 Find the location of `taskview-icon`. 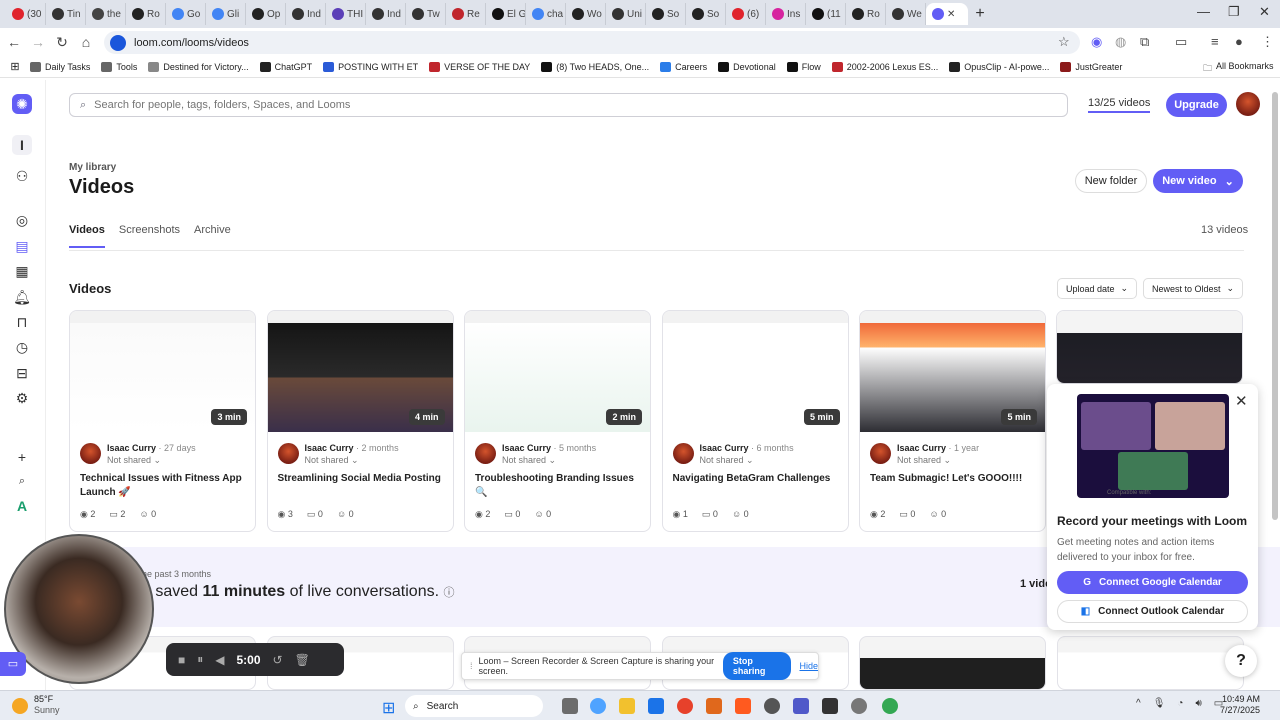

taskview-icon is located at coordinates (570, 706).